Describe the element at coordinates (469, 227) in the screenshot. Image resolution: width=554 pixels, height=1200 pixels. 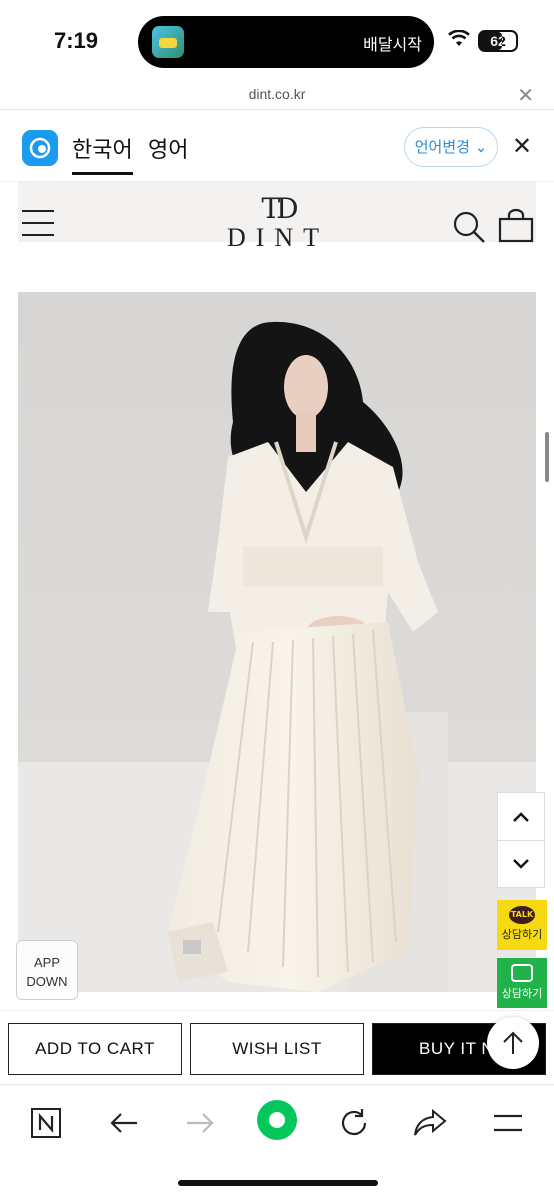
I see `search-icon` at that location.